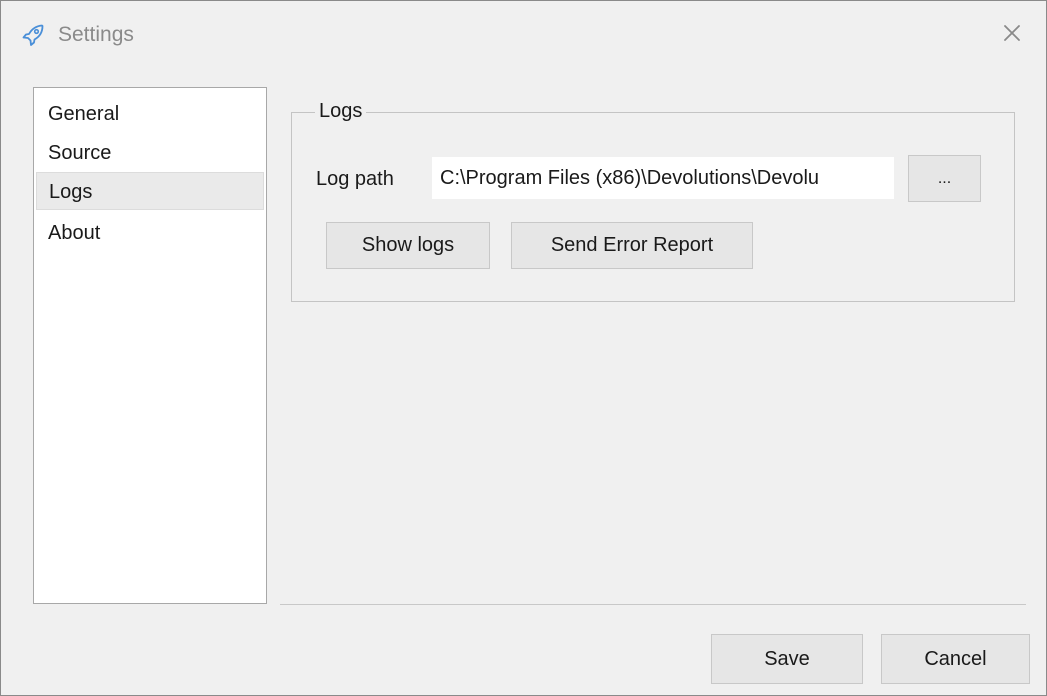  I want to click on nav-item-about: About, so click(150, 233).